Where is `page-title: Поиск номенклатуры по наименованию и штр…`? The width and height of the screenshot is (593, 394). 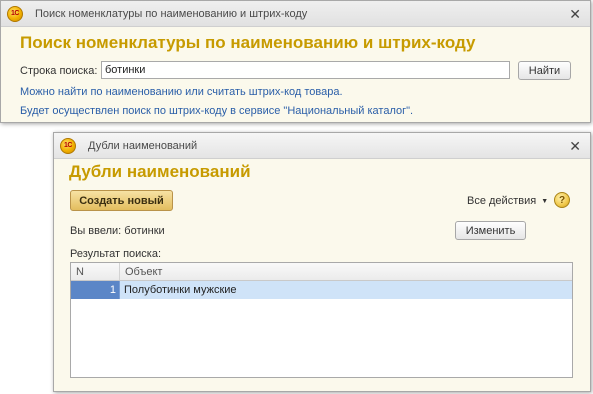
page-title: Поиск номенклатуры по наименованию и штр… is located at coordinates (248, 42).